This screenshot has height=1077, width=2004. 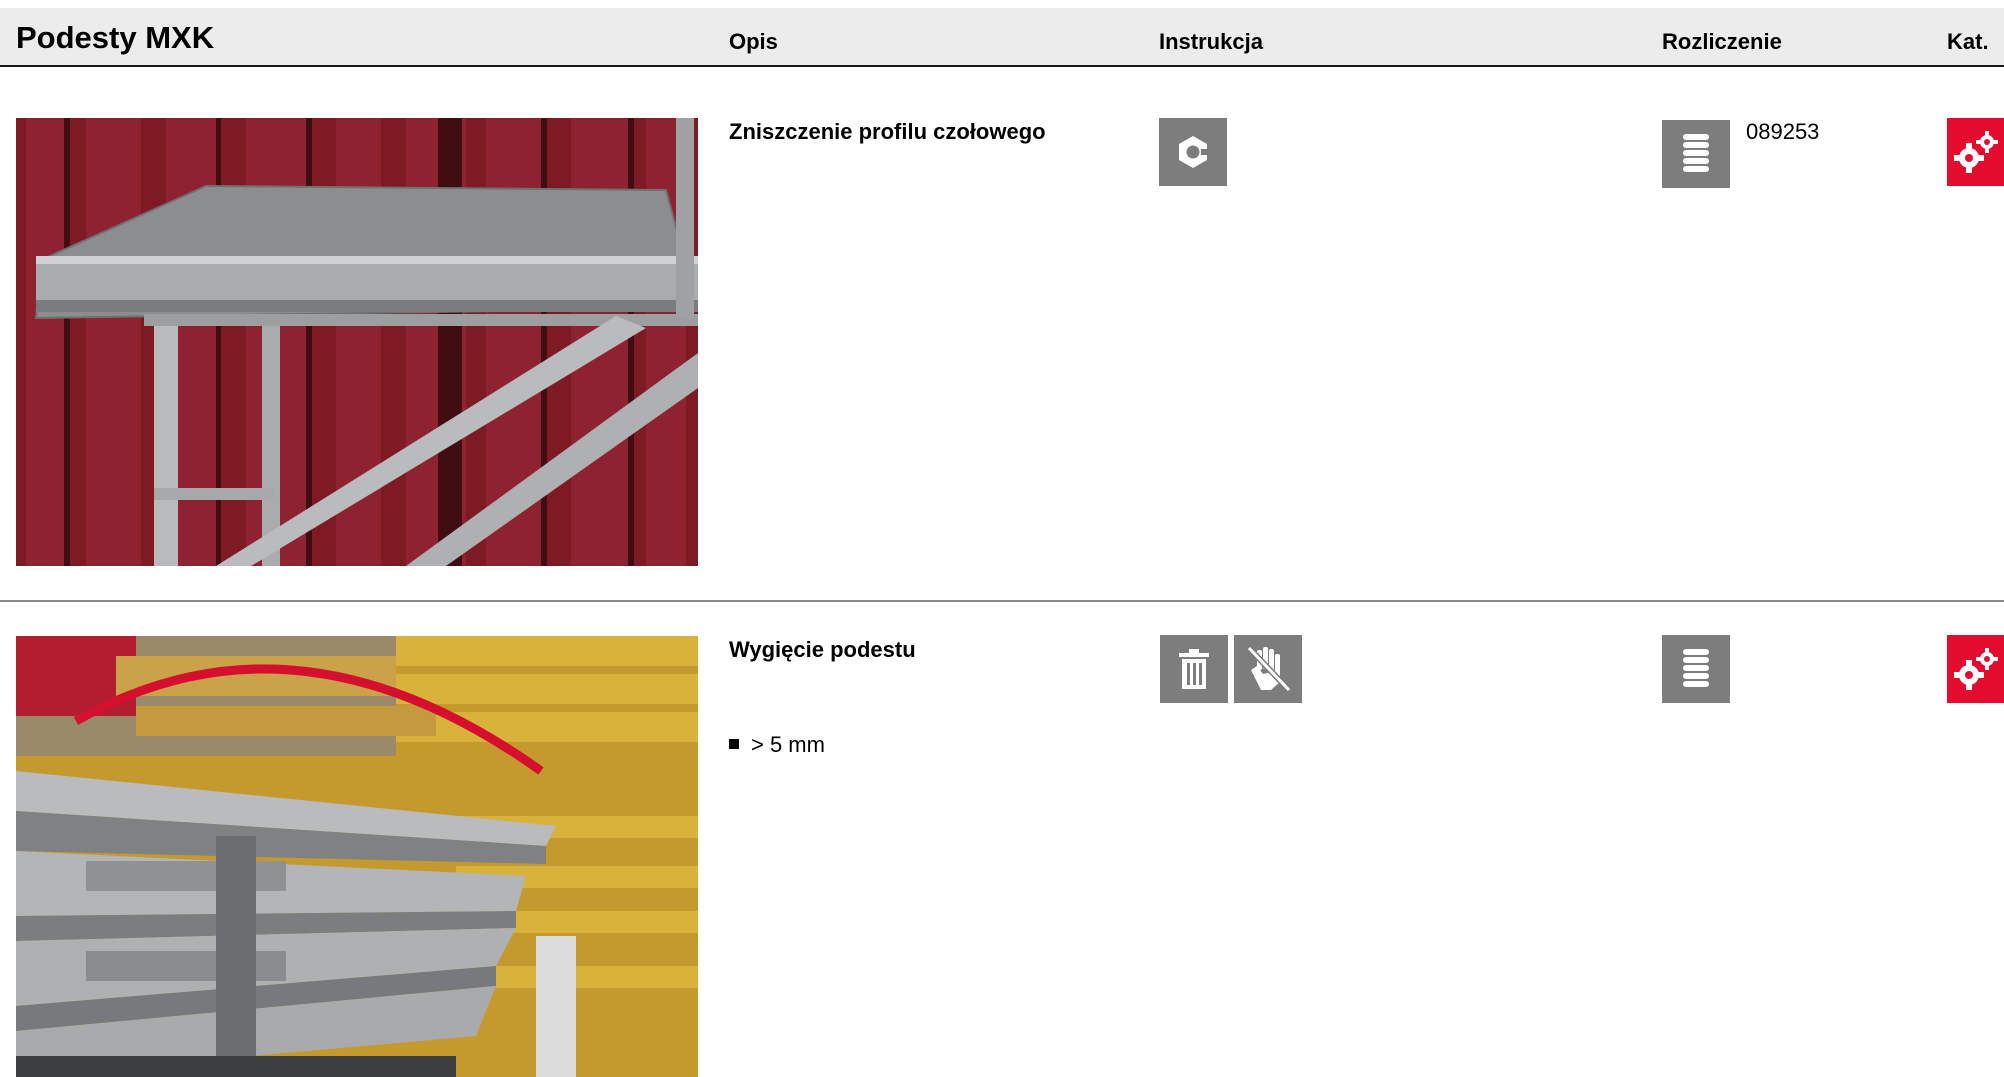 I want to click on criteria-text: > 5 mm, so click(x=788, y=744).